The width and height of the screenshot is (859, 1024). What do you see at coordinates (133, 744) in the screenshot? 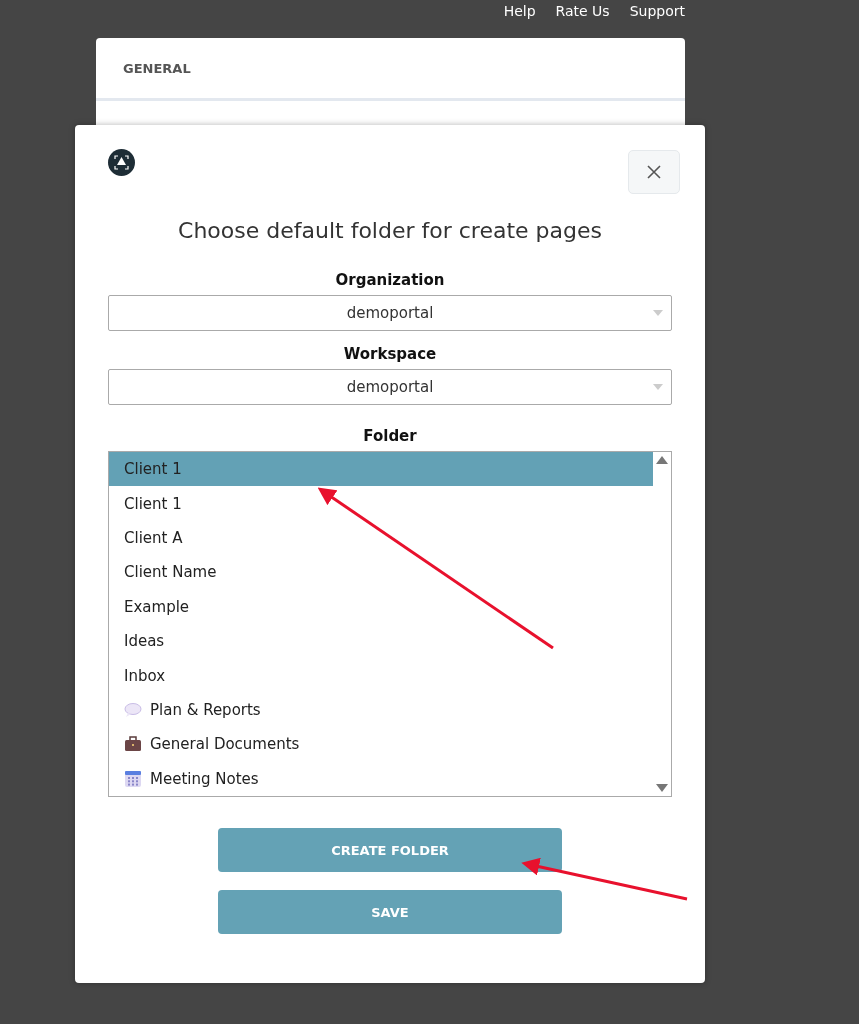
I see `briefcase-icon` at bounding box center [133, 744].